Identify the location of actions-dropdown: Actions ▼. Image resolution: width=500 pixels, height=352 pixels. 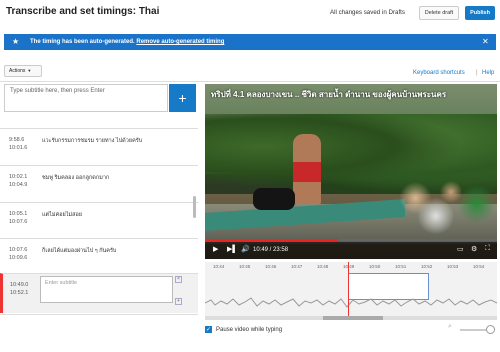
(23, 71).